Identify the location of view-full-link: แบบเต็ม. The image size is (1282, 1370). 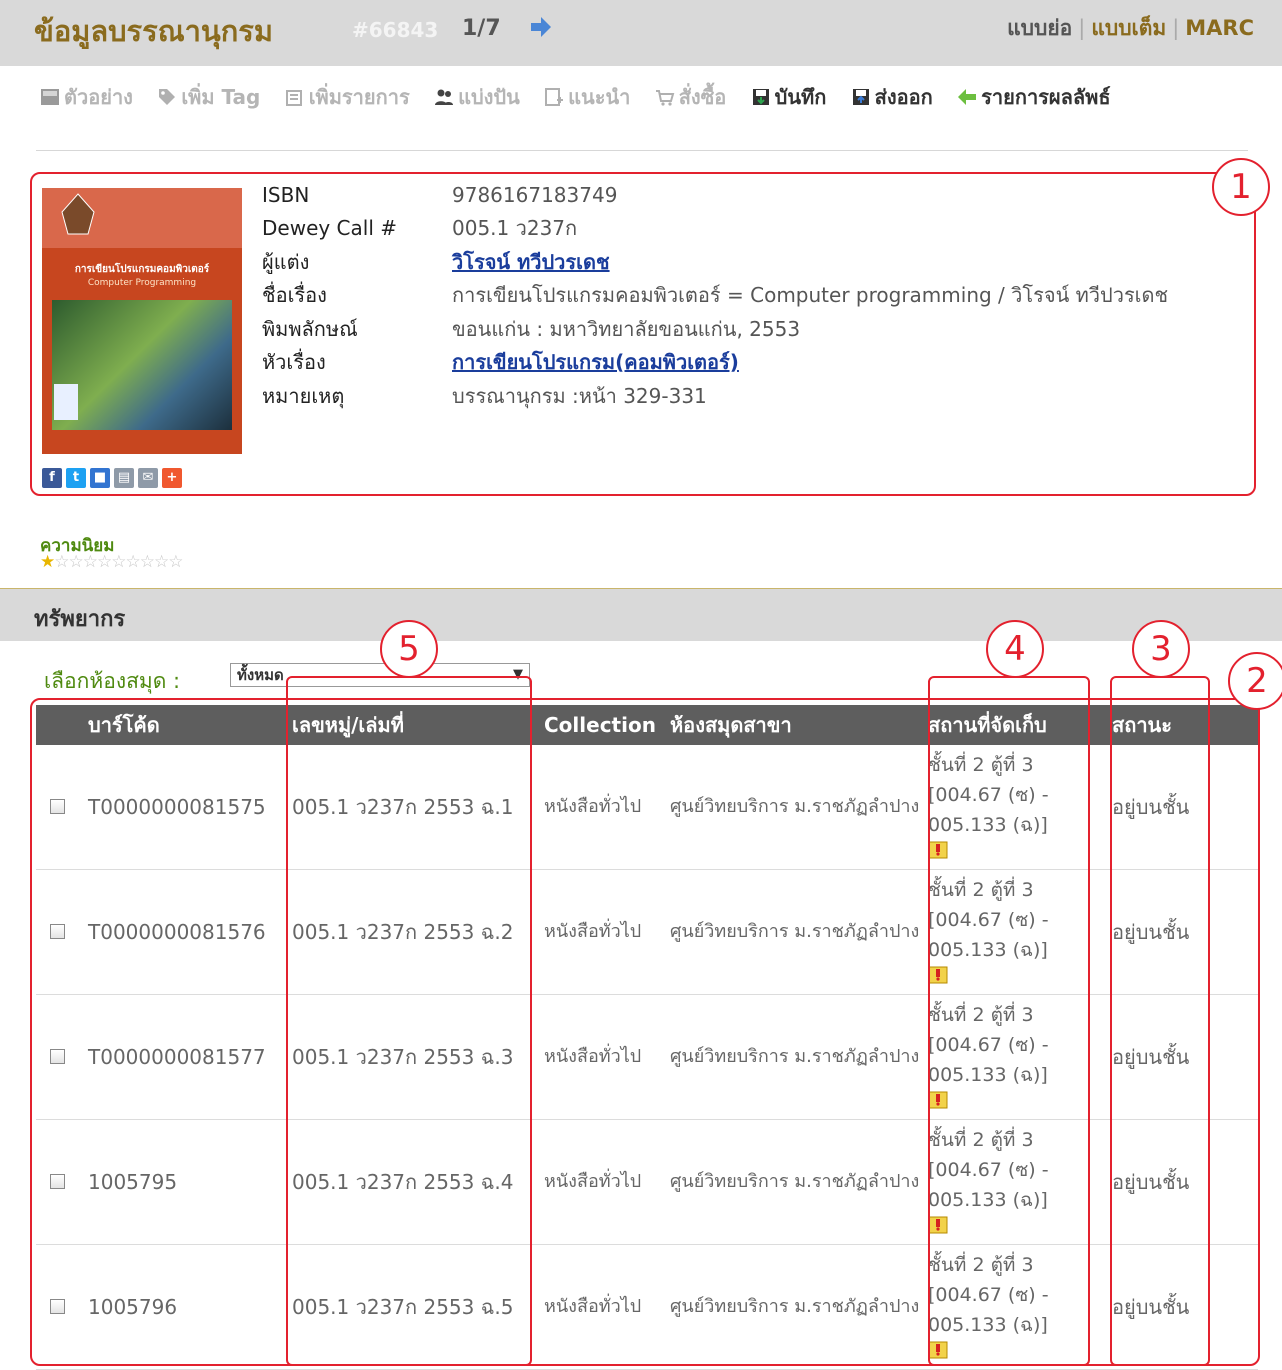
(1128, 28).